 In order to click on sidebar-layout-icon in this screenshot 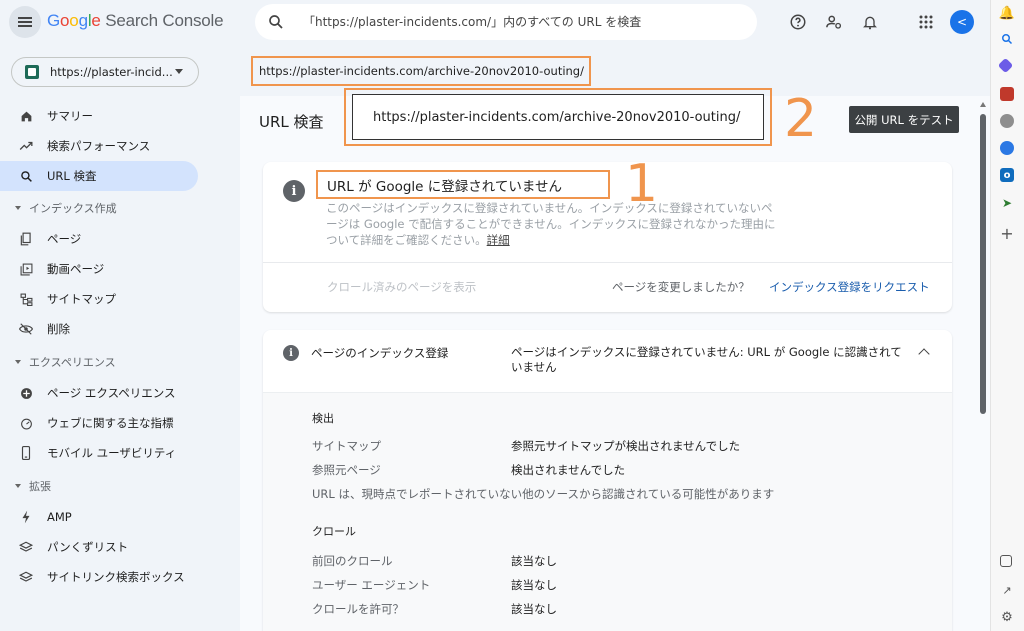, I will do `click(1006, 561)`.